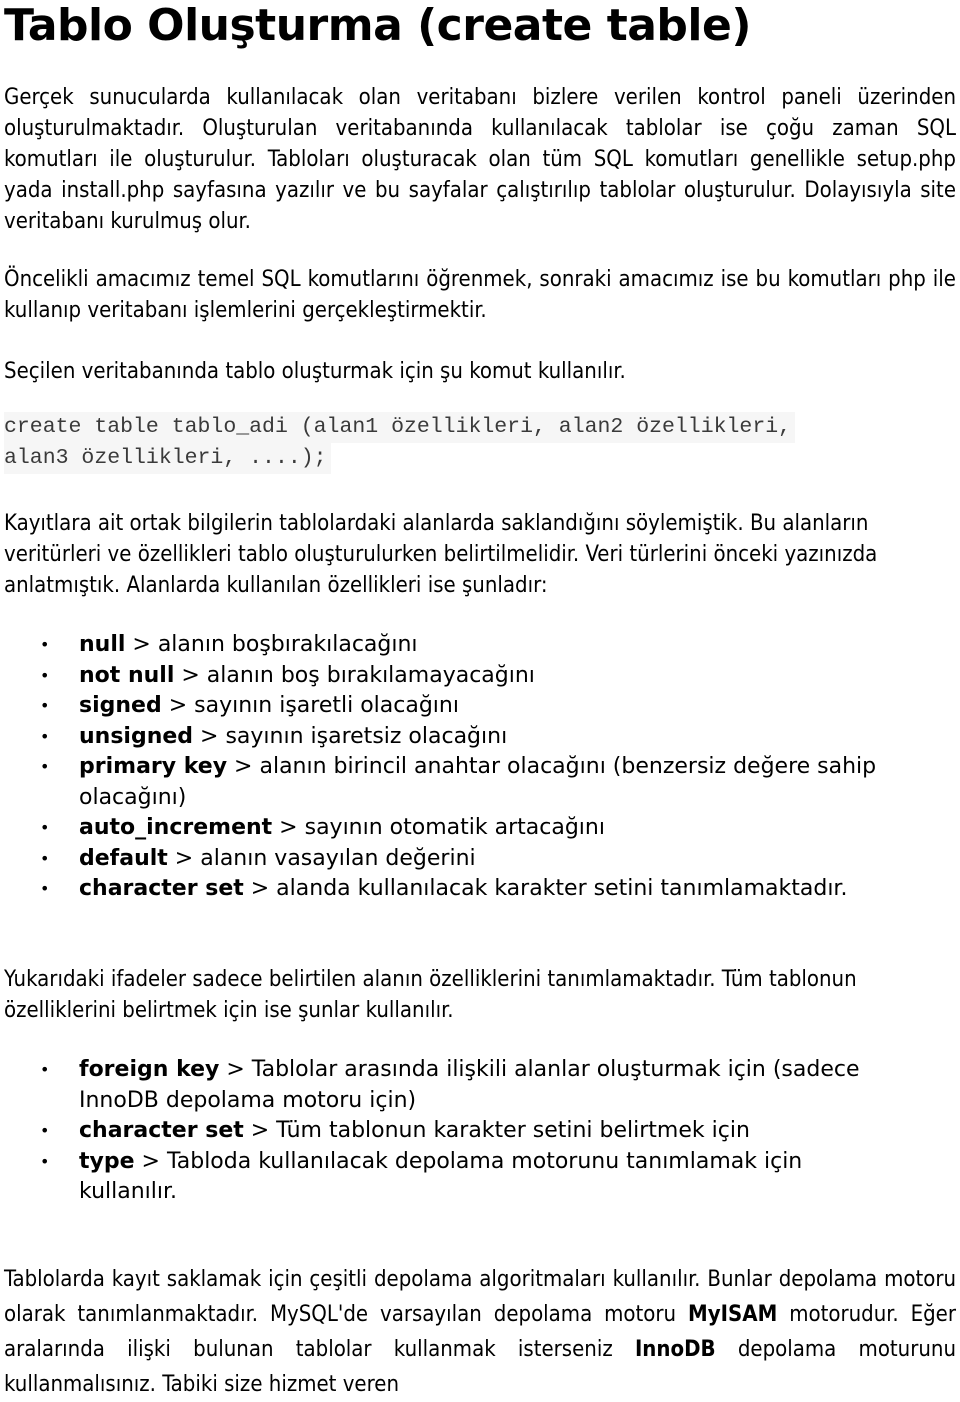  Describe the element at coordinates (153, 766) in the screenshot. I see `property-keyword: primary key` at that location.